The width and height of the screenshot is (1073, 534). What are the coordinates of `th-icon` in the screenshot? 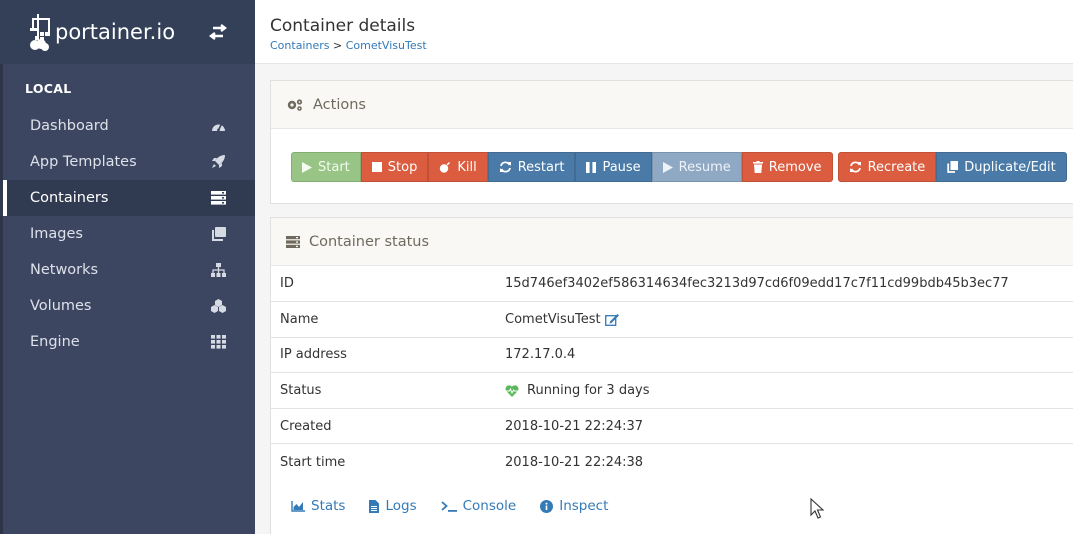 It's located at (218, 342).